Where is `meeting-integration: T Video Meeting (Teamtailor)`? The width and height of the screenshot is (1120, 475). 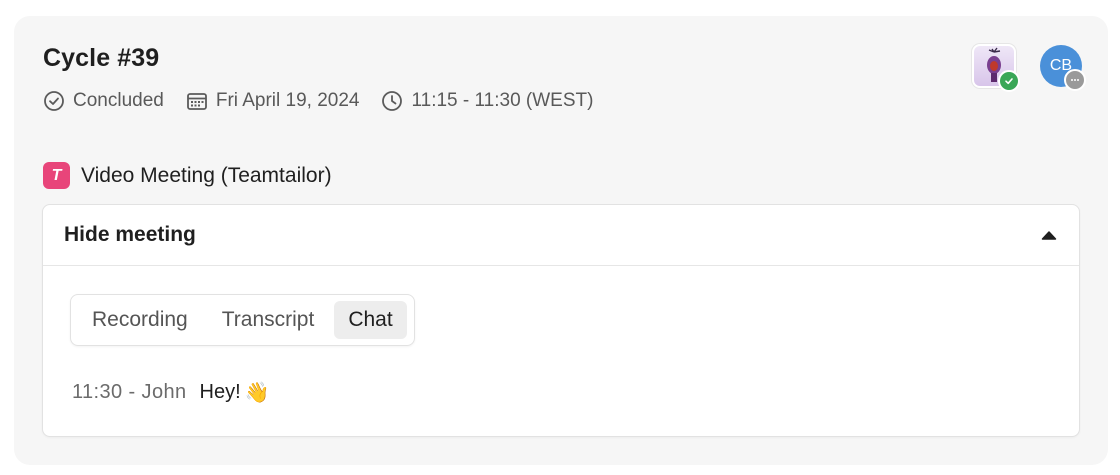
meeting-integration: T Video Meeting (Teamtailor) is located at coordinates (187, 175).